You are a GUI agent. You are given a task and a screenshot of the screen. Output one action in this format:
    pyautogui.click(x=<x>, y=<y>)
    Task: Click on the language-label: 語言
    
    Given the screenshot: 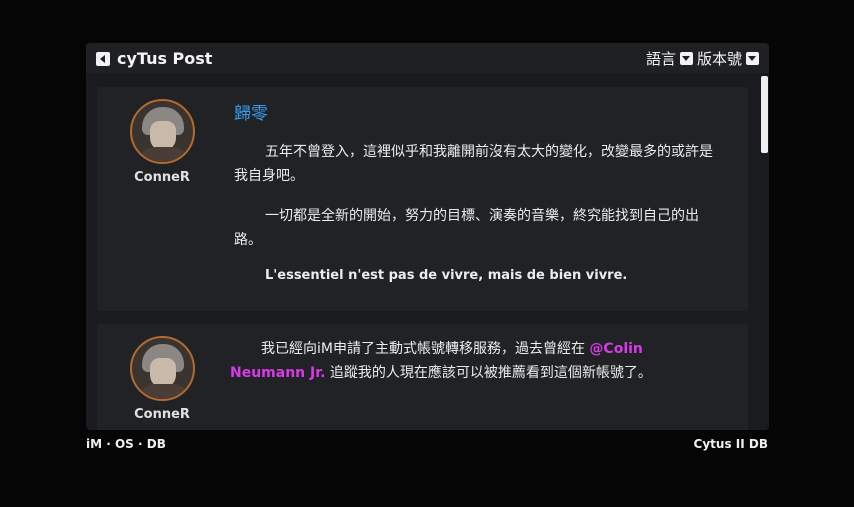 What is the action you would take?
    pyautogui.click(x=660, y=59)
    